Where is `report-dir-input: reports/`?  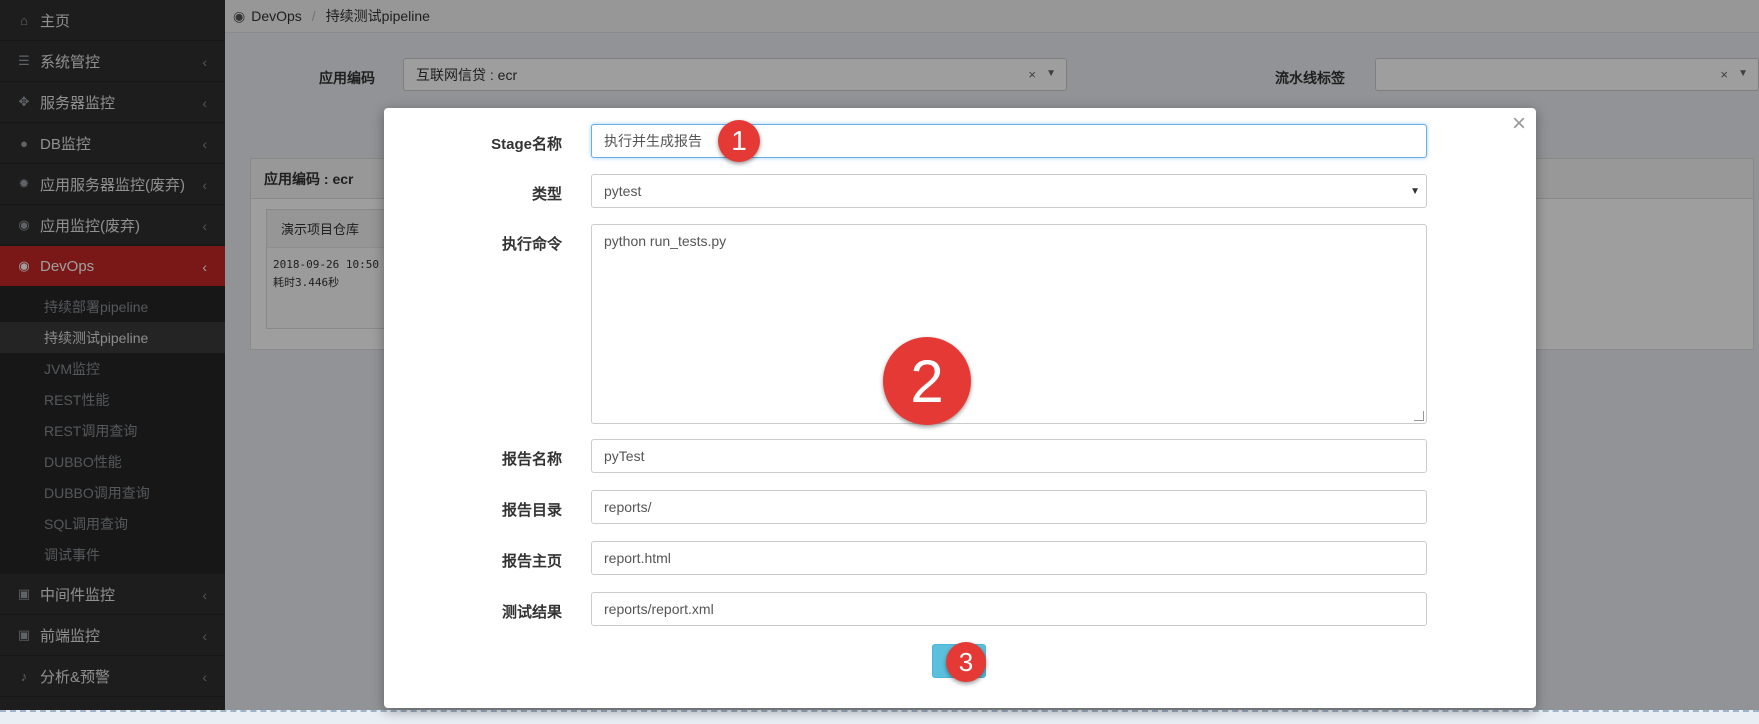
report-dir-input: reports/ is located at coordinates (1009, 507).